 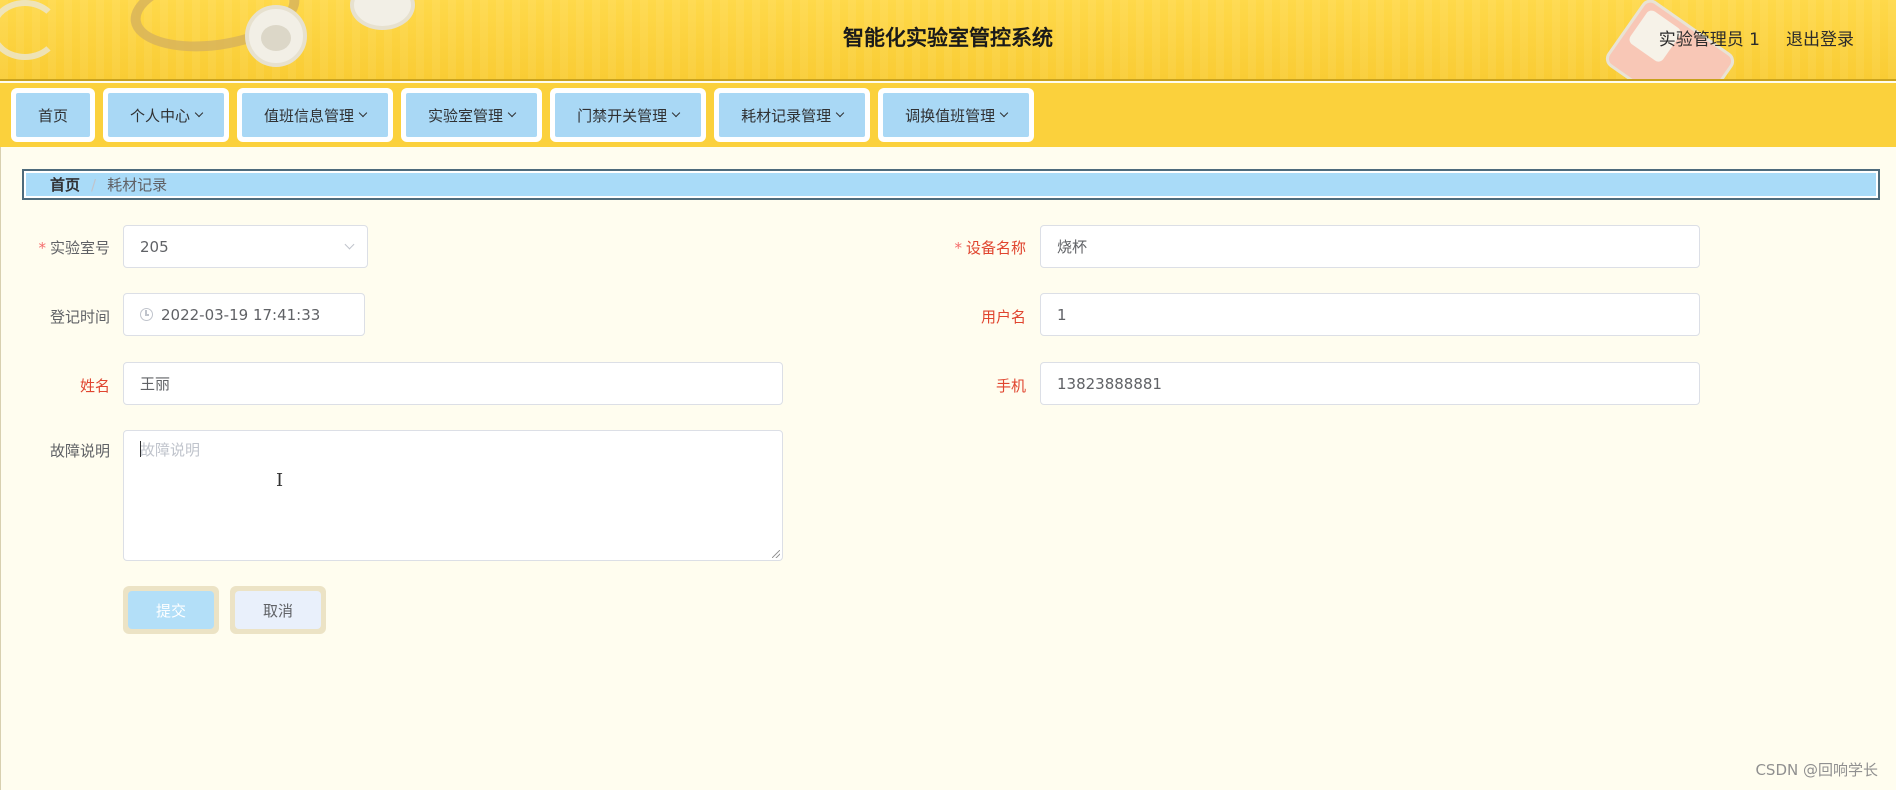 I want to click on nav-item-shift-swap: 调换值班管理, so click(x=956, y=115).